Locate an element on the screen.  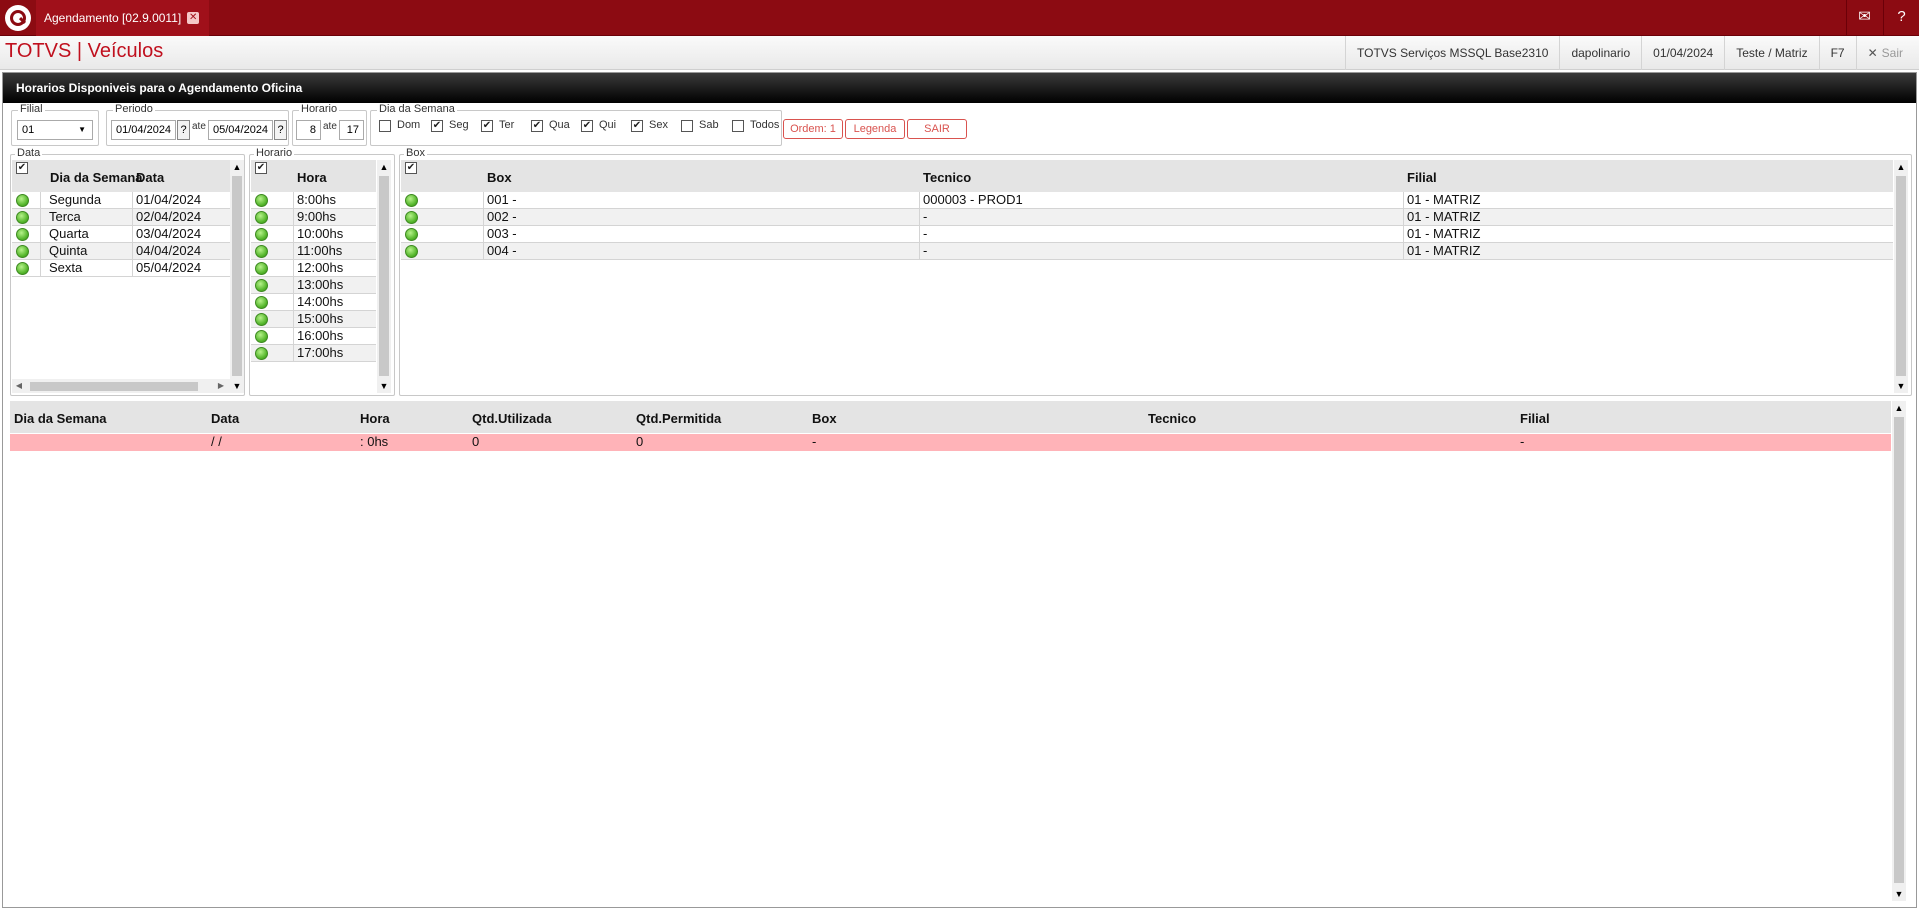
box-vertical-scrollbar: ▲ ▼ is located at coordinates (1901, 276).